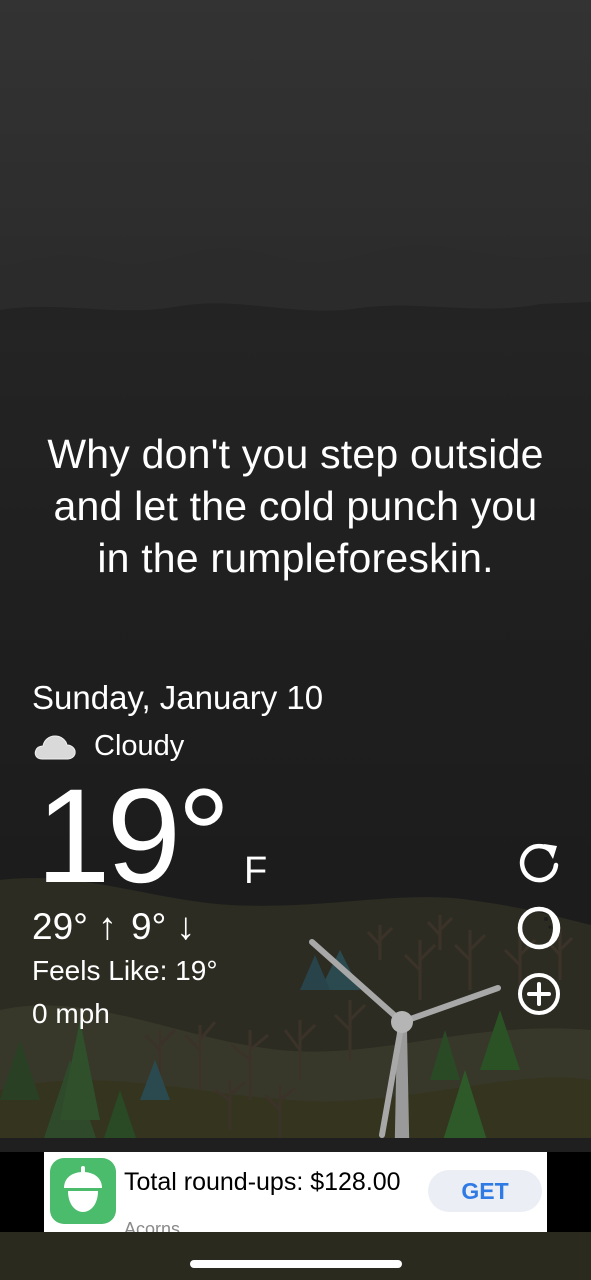  What do you see at coordinates (60, 926) in the screenshot?
I see `high-temperature: 29°` at bounding box center [60, 926].